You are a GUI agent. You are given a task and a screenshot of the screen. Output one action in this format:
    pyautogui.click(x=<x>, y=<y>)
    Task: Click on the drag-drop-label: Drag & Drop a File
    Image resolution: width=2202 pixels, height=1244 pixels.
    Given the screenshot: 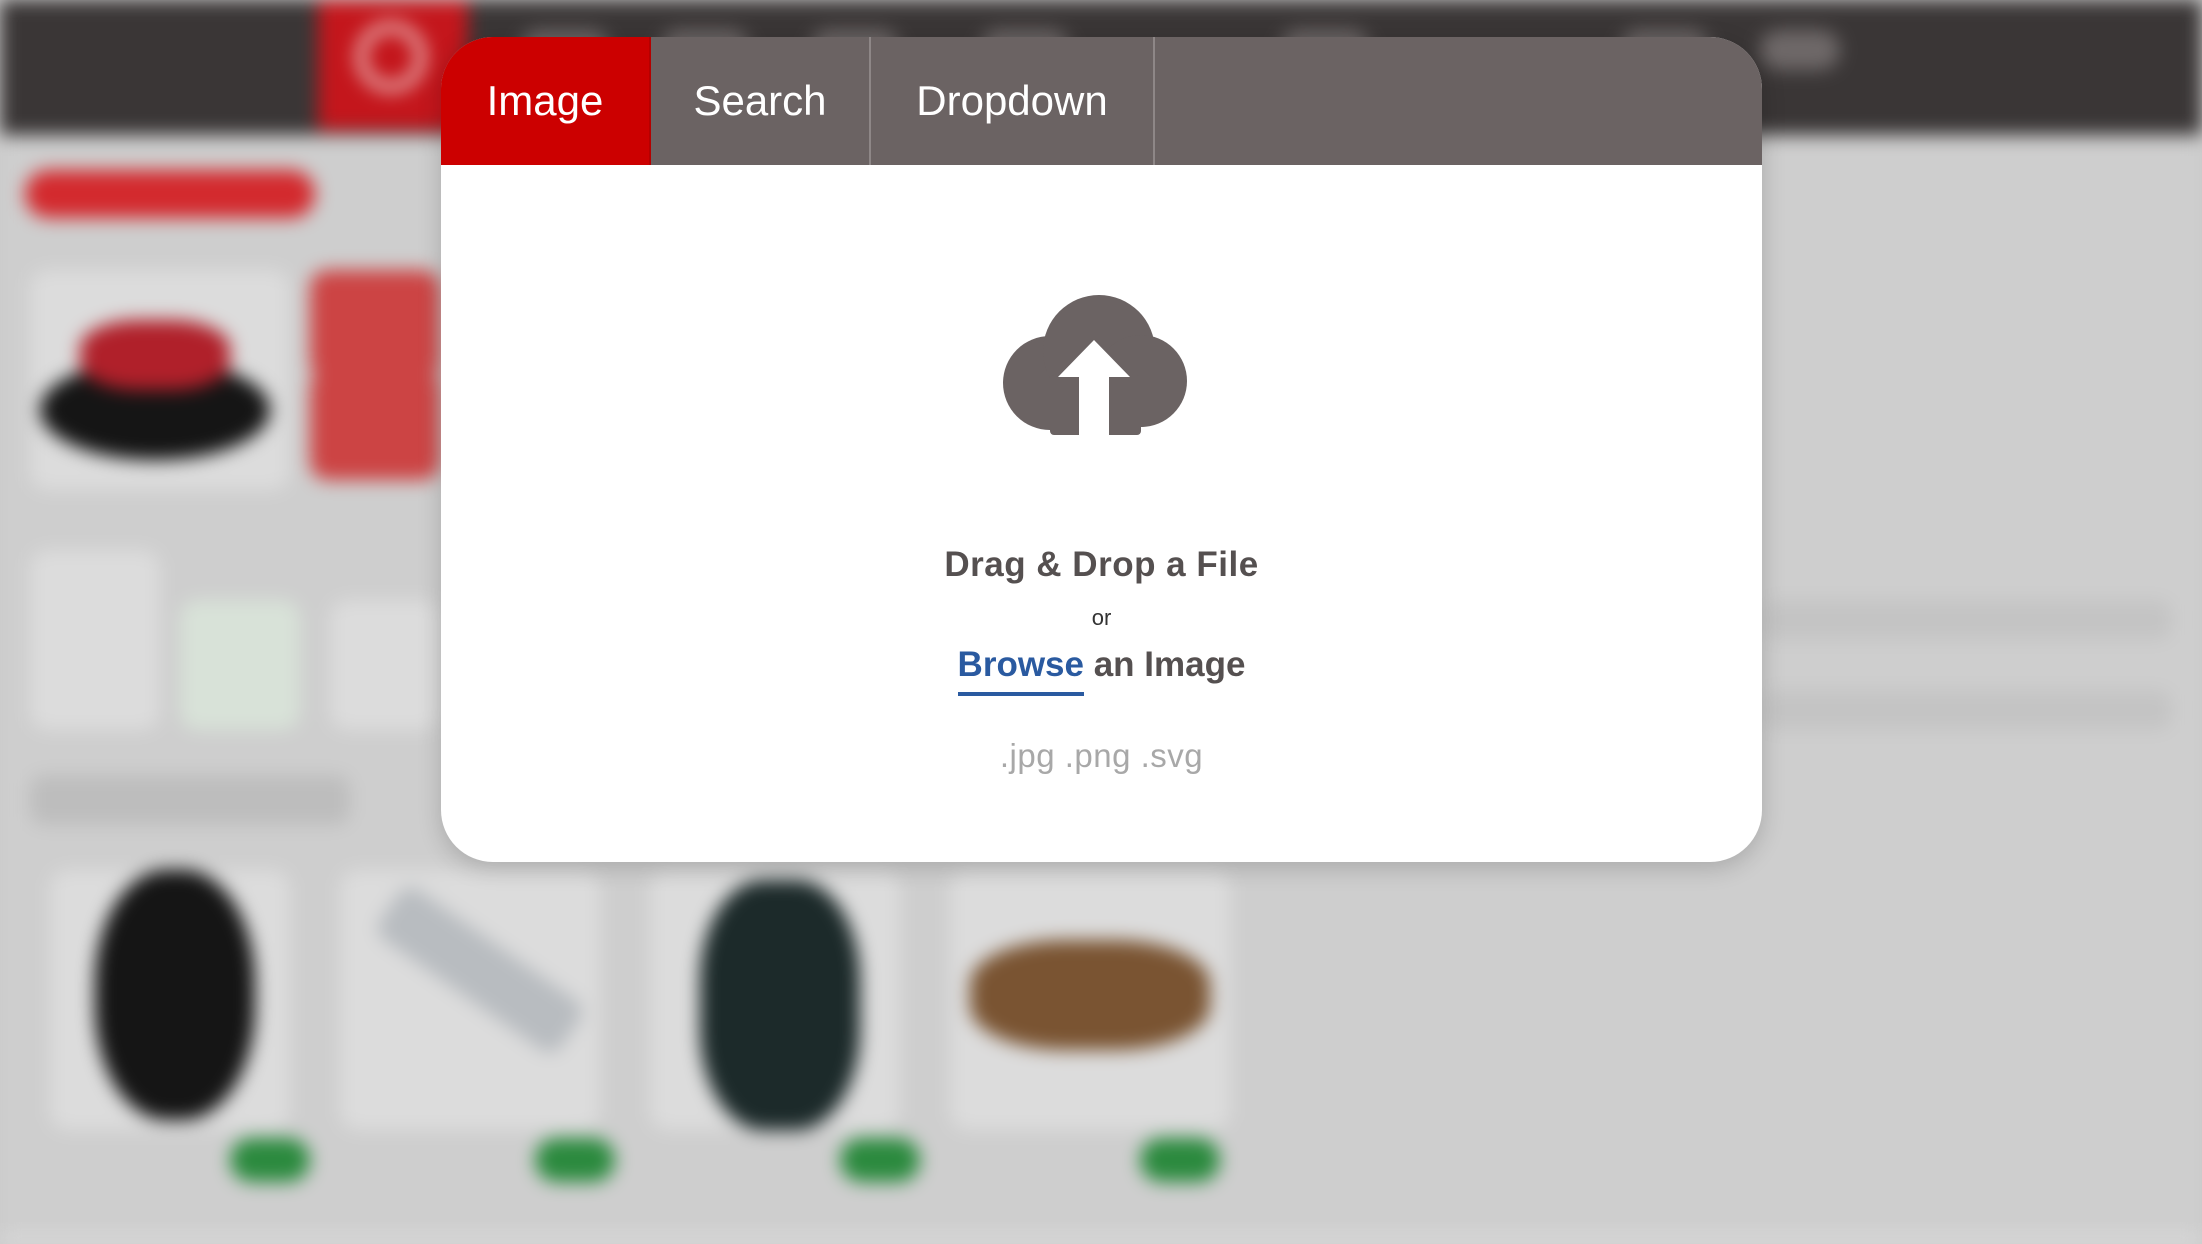 What is the action you would take?
    pyautogui.click(x=1101, y=564)
    